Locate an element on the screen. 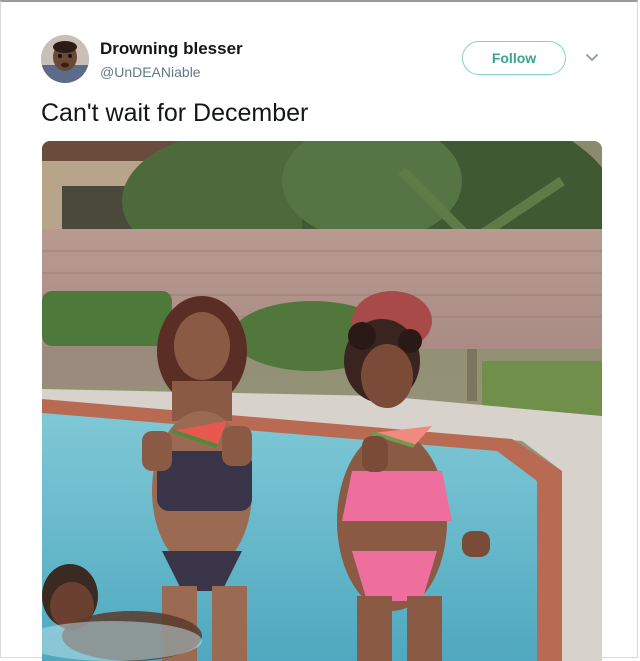 This screenshot has height=661, width=640. chevron-down-icon is located at coordinates (592, 58).